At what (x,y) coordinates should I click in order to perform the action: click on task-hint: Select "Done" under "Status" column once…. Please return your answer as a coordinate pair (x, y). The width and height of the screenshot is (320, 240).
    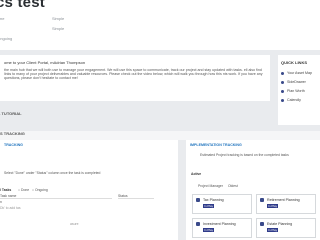
    Looking at the image, I should click on (52, 173).